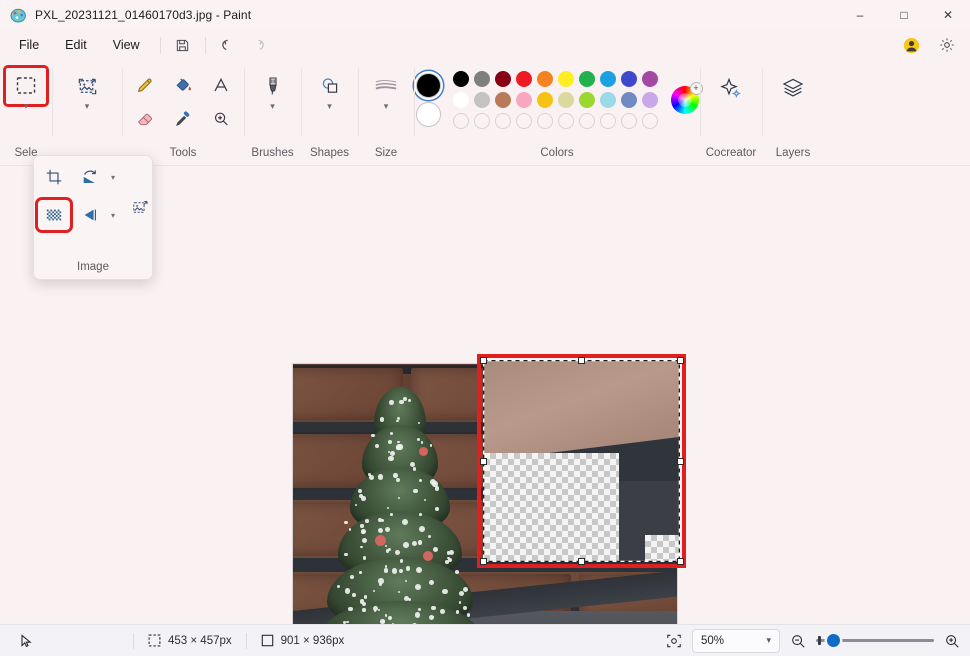 The width and height of the screenshot is (970, 656). Describe the element at coordinates (140, 207) in the screenshot. I see `resize-icon` at that location.